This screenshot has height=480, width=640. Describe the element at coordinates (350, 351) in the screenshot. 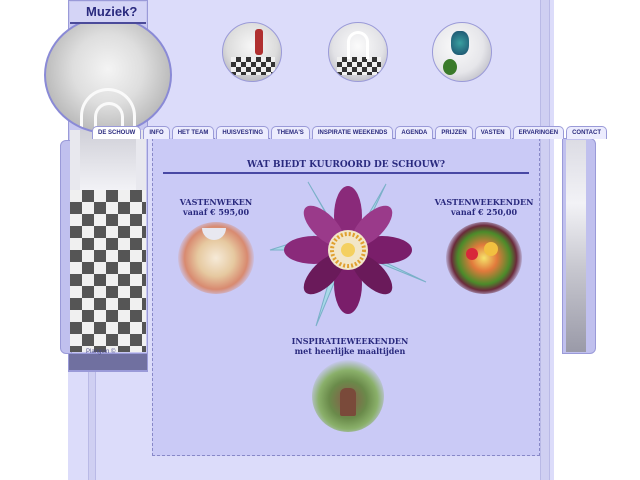

I see `inspiratie-subtitle: met heerlijke maaltijden` at that location.